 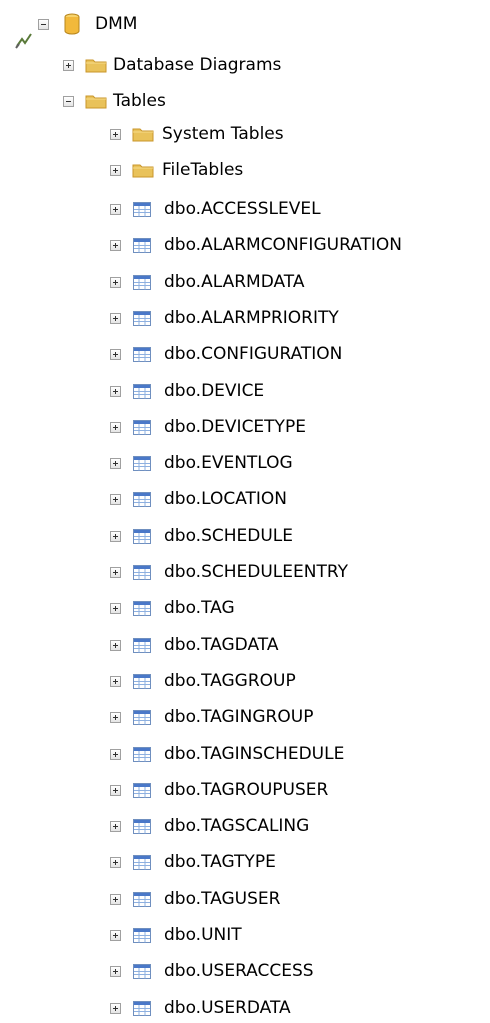 I want to click on tree-node-label: dbo.SCHEDULEENTRY, so click(x=256, y=572).